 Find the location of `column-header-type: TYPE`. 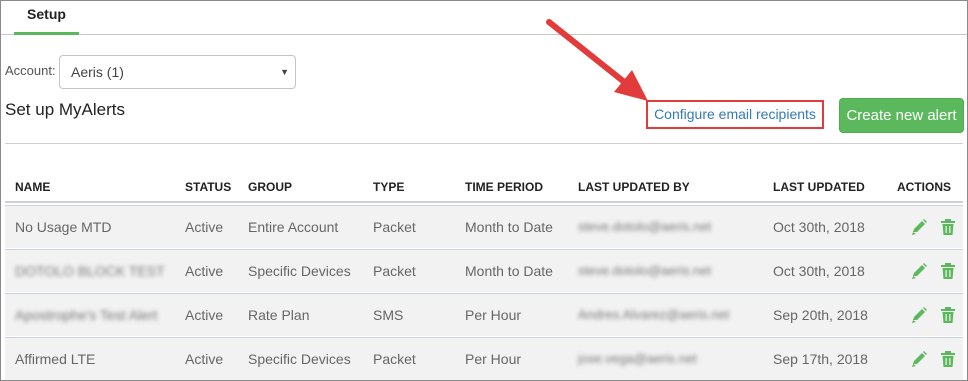

column-header-type: TYPE is located at coordinates (388, 187).